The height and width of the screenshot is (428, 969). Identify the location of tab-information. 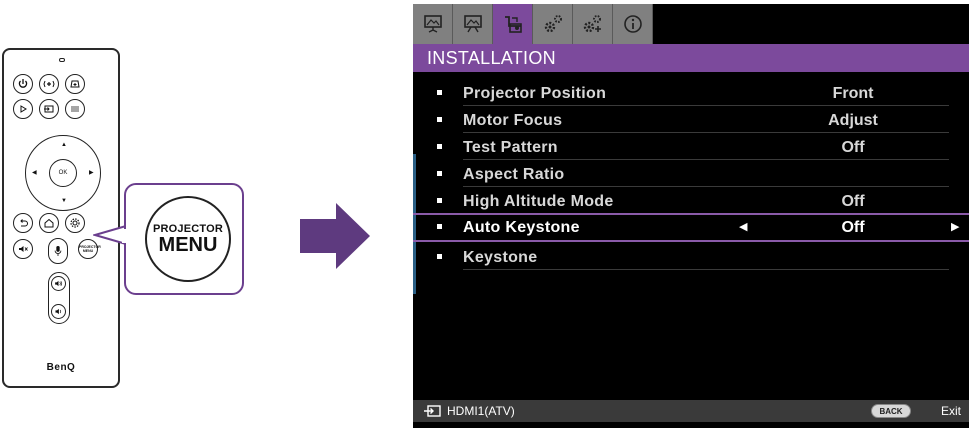
(633, 24).